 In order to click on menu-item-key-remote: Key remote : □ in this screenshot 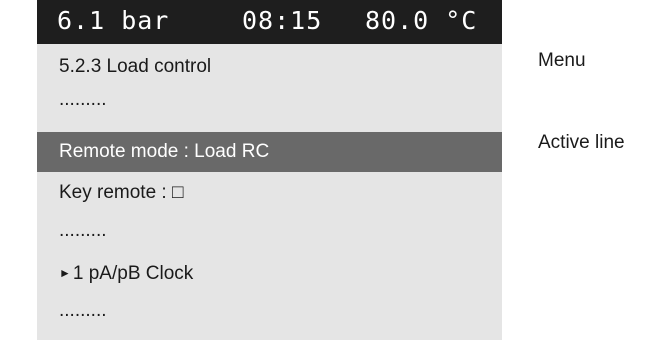, I will do `click(269, 193)`.